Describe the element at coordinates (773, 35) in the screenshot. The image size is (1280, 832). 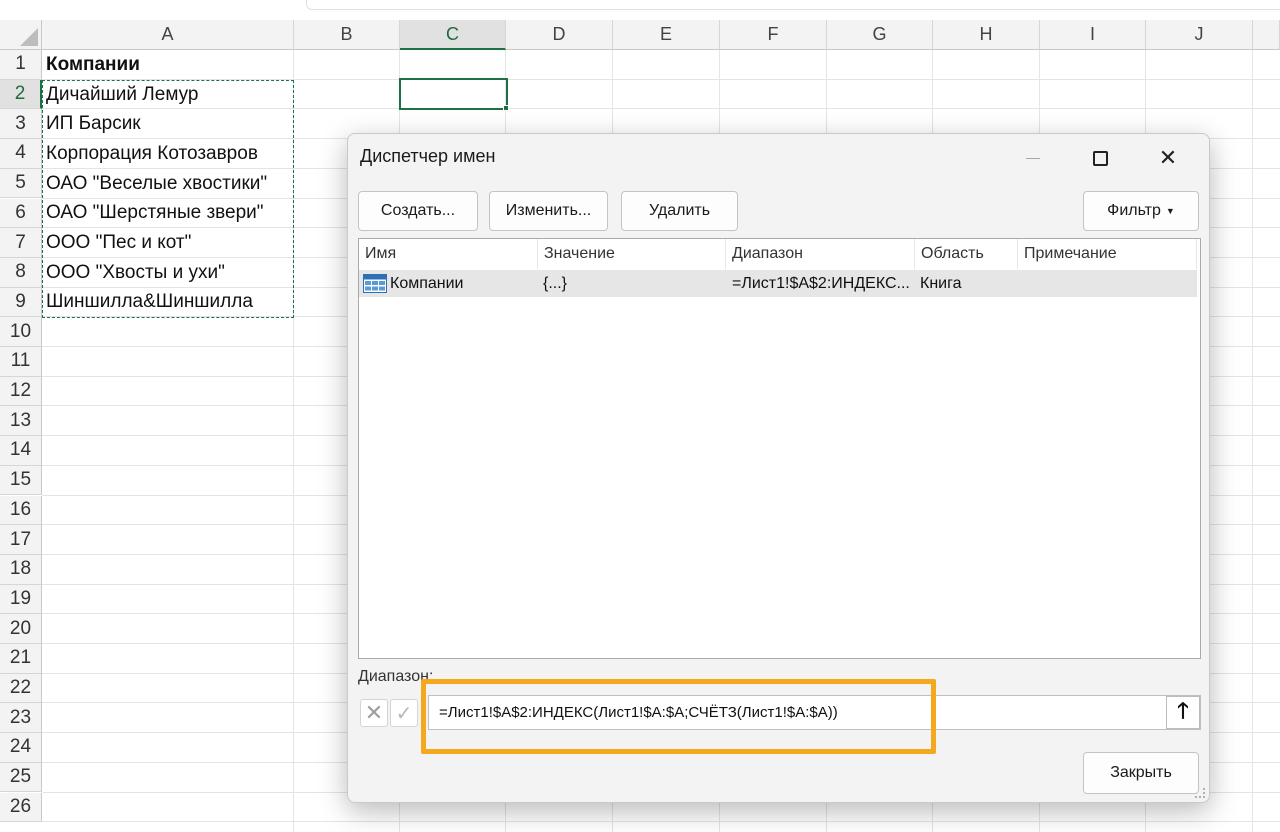
I see `column-header-f: F` at that location.